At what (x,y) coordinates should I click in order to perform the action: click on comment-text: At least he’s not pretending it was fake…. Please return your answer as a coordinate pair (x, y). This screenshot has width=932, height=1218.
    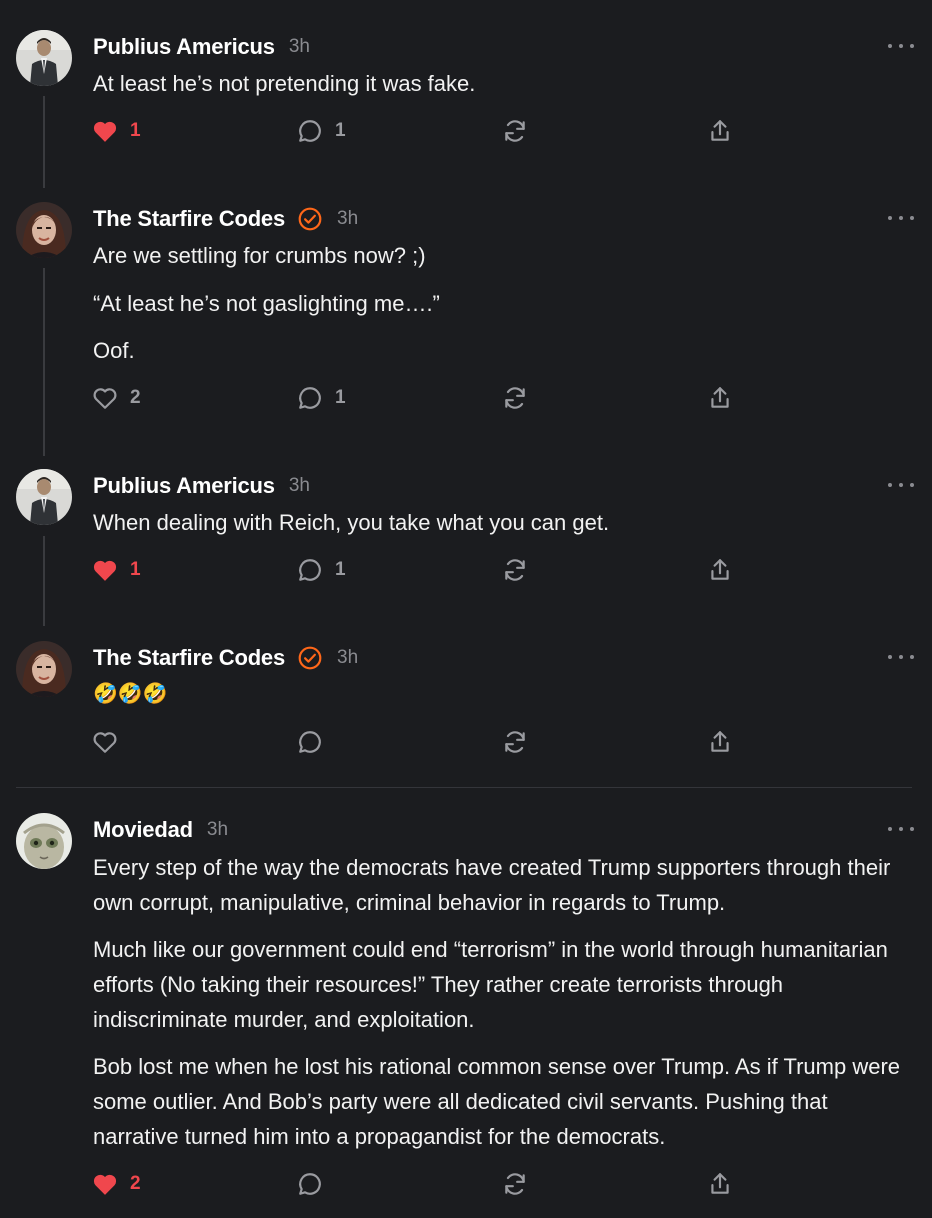
    Looking at the image, I should click on (284, 83).